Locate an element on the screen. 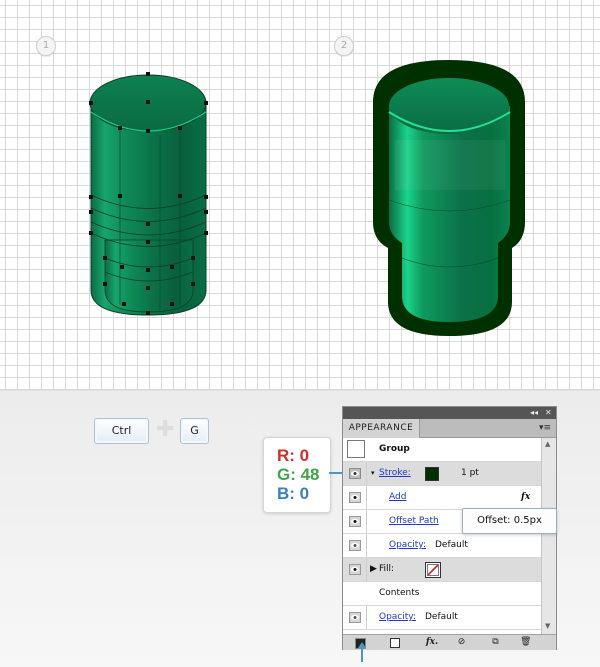 This screenshot has width=600, height=667. clear-icon: ⊘ is located at coordinates (461, 642).